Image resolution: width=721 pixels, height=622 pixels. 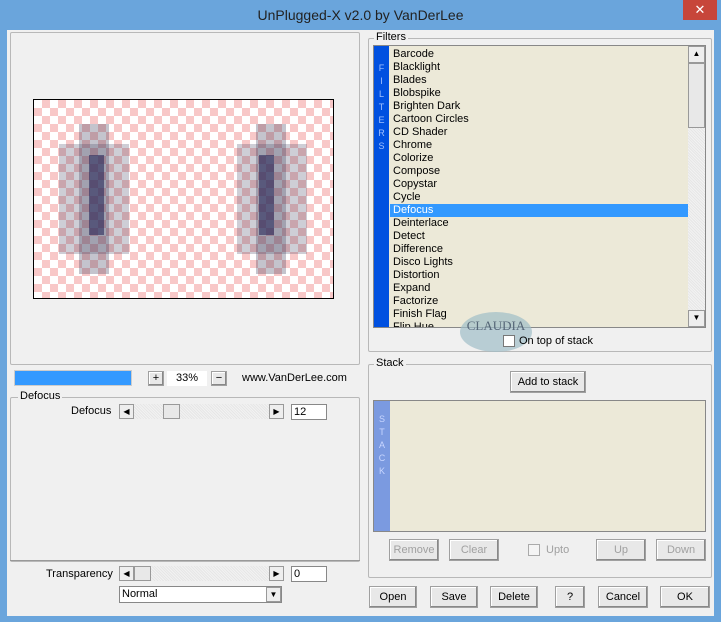 I want to click on filter-item: CD Shader, so click(x=539, y=132).